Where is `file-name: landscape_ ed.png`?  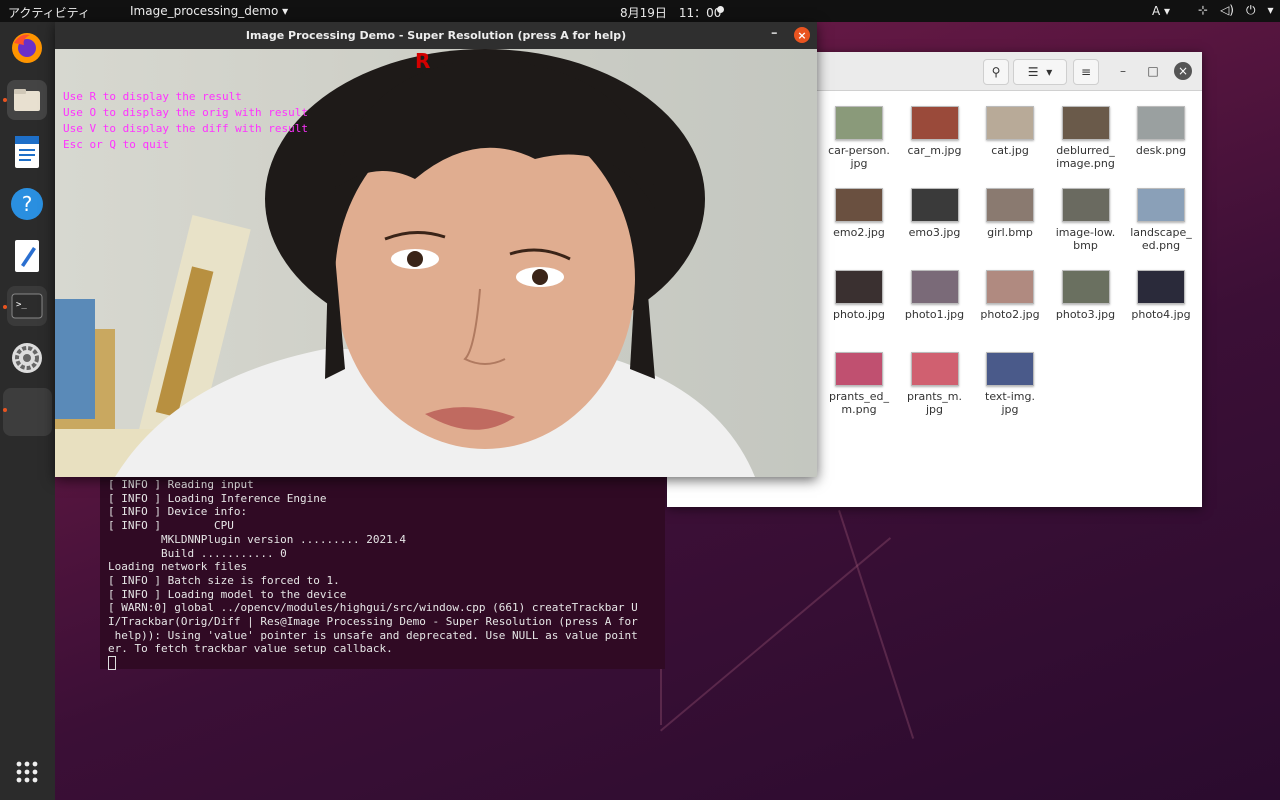
file-name: landscape_ ed.png is located at coordinates (1161, 239).